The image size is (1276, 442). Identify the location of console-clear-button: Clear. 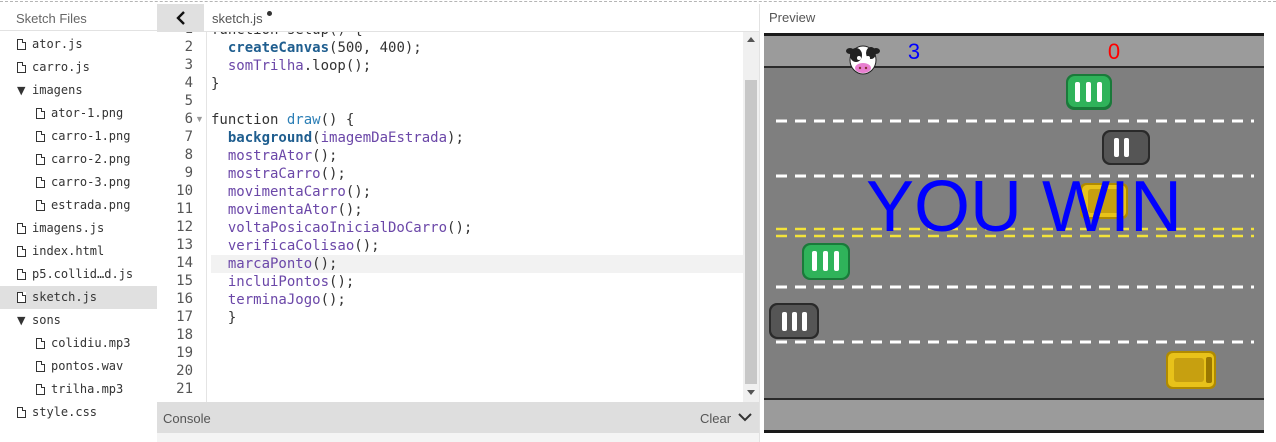
(715, 418).